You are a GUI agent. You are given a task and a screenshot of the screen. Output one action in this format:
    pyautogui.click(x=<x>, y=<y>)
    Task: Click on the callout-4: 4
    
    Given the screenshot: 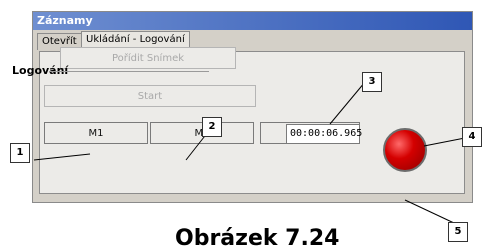 What is the action you would take?
    pyautogui.click(x=472, y=137)
    